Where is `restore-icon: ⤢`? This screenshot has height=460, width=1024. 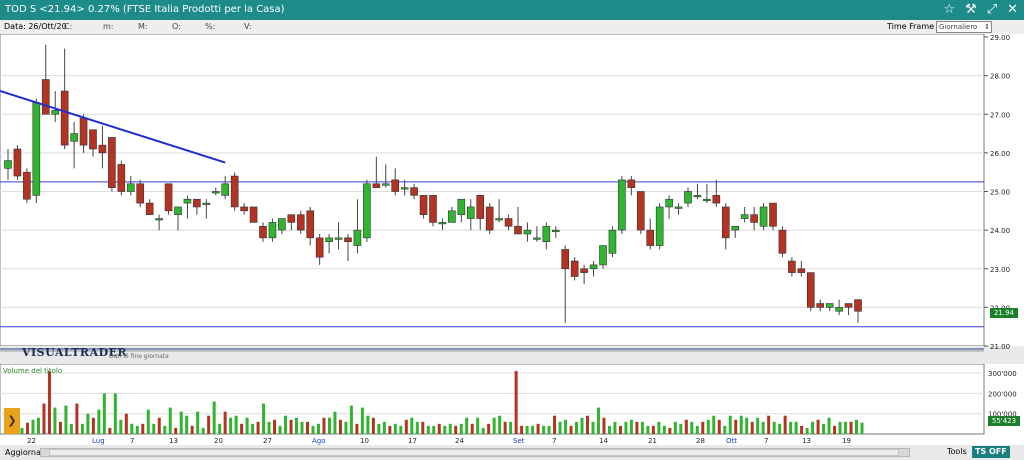 restore-icon: ⤢ is located at coordinates (992, 9).